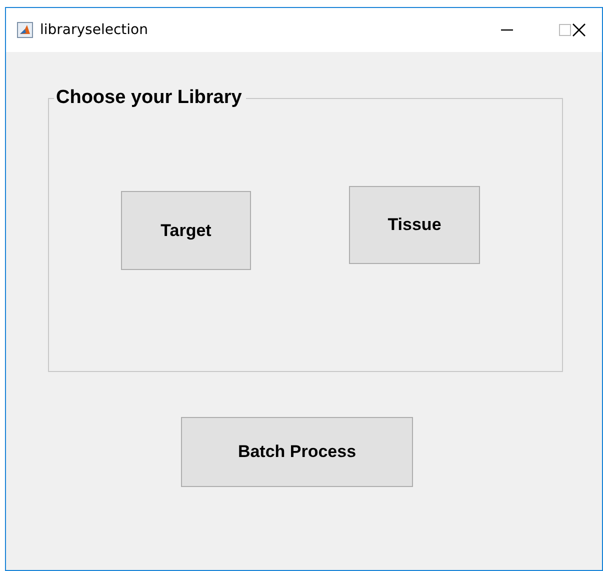  I want to click on batch-process-button: Batch Process, so click(297, 452).